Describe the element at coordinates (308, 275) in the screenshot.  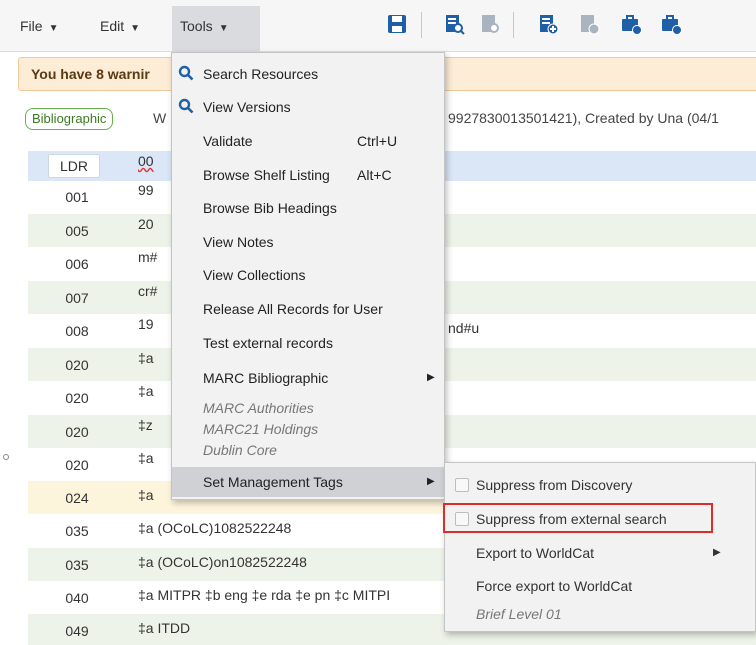
I see `tools-menu-item: View Collections` at that location.